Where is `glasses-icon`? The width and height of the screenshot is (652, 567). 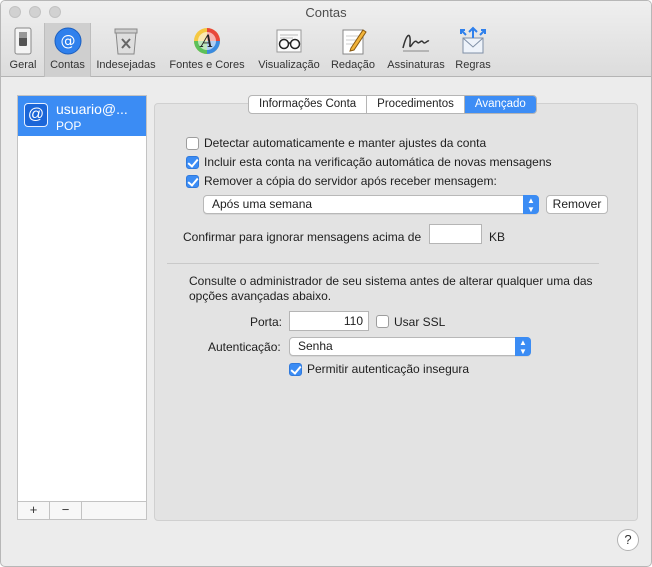
glasses-icon is located at coordinates (289, 41).